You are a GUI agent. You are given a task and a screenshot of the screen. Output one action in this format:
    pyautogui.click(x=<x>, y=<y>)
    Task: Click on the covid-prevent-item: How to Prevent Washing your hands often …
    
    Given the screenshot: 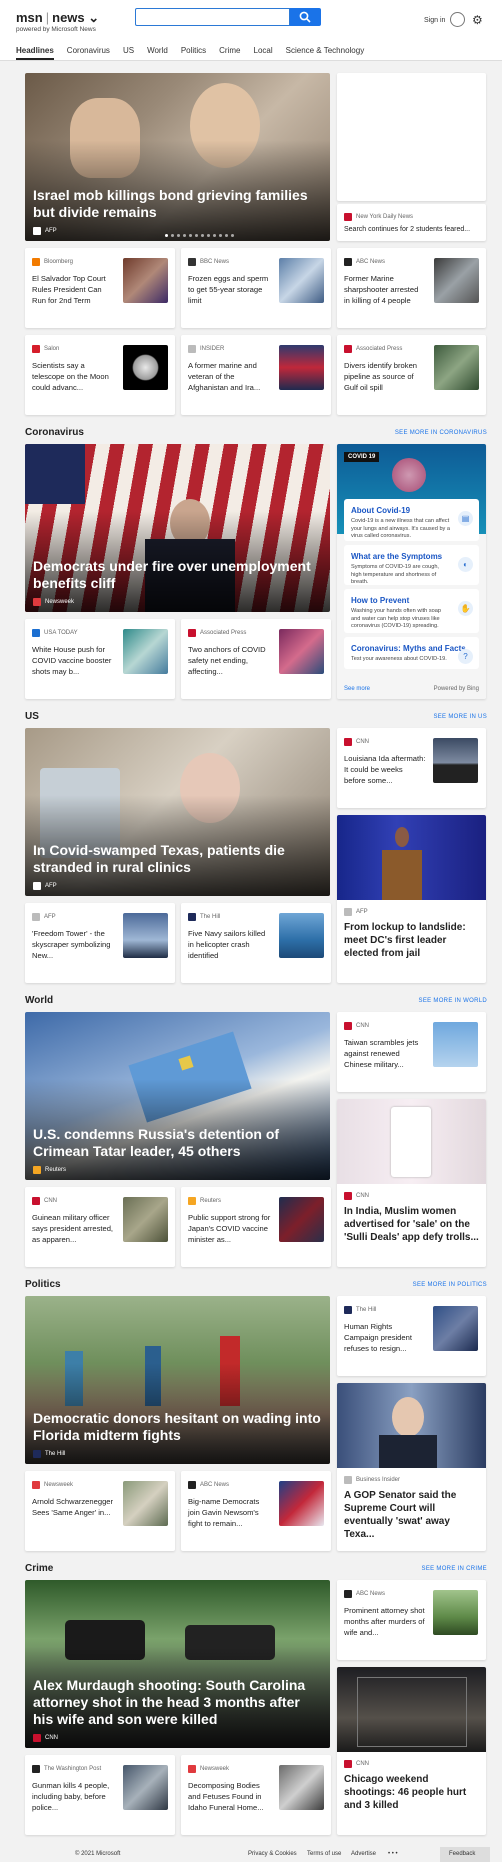 What is the action you would take?
    pyautogui.click(x=411, y=611)
    